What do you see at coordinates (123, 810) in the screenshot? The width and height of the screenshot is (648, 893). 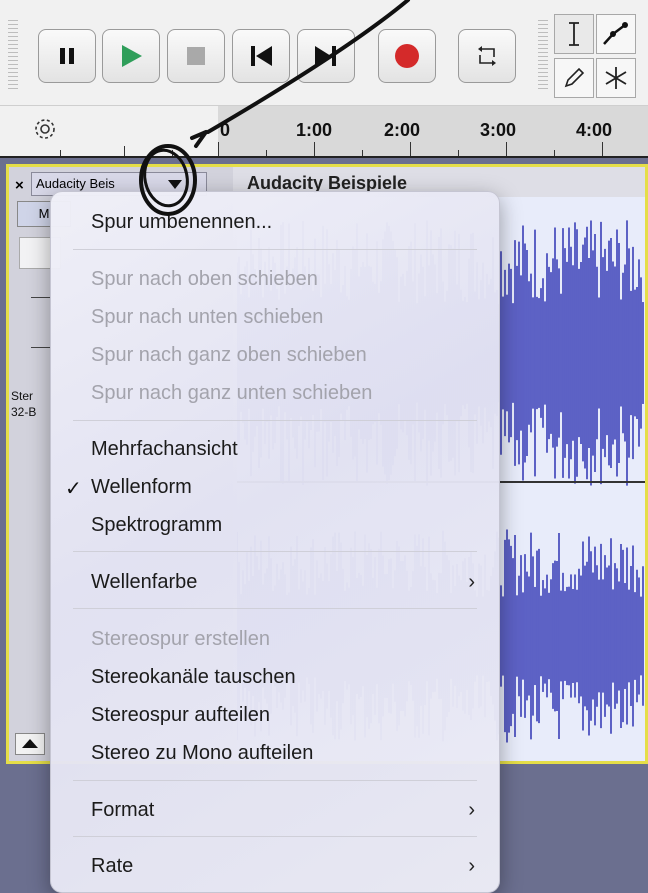 I see `menu-item-label: Format` at bounding box center [123, 810].